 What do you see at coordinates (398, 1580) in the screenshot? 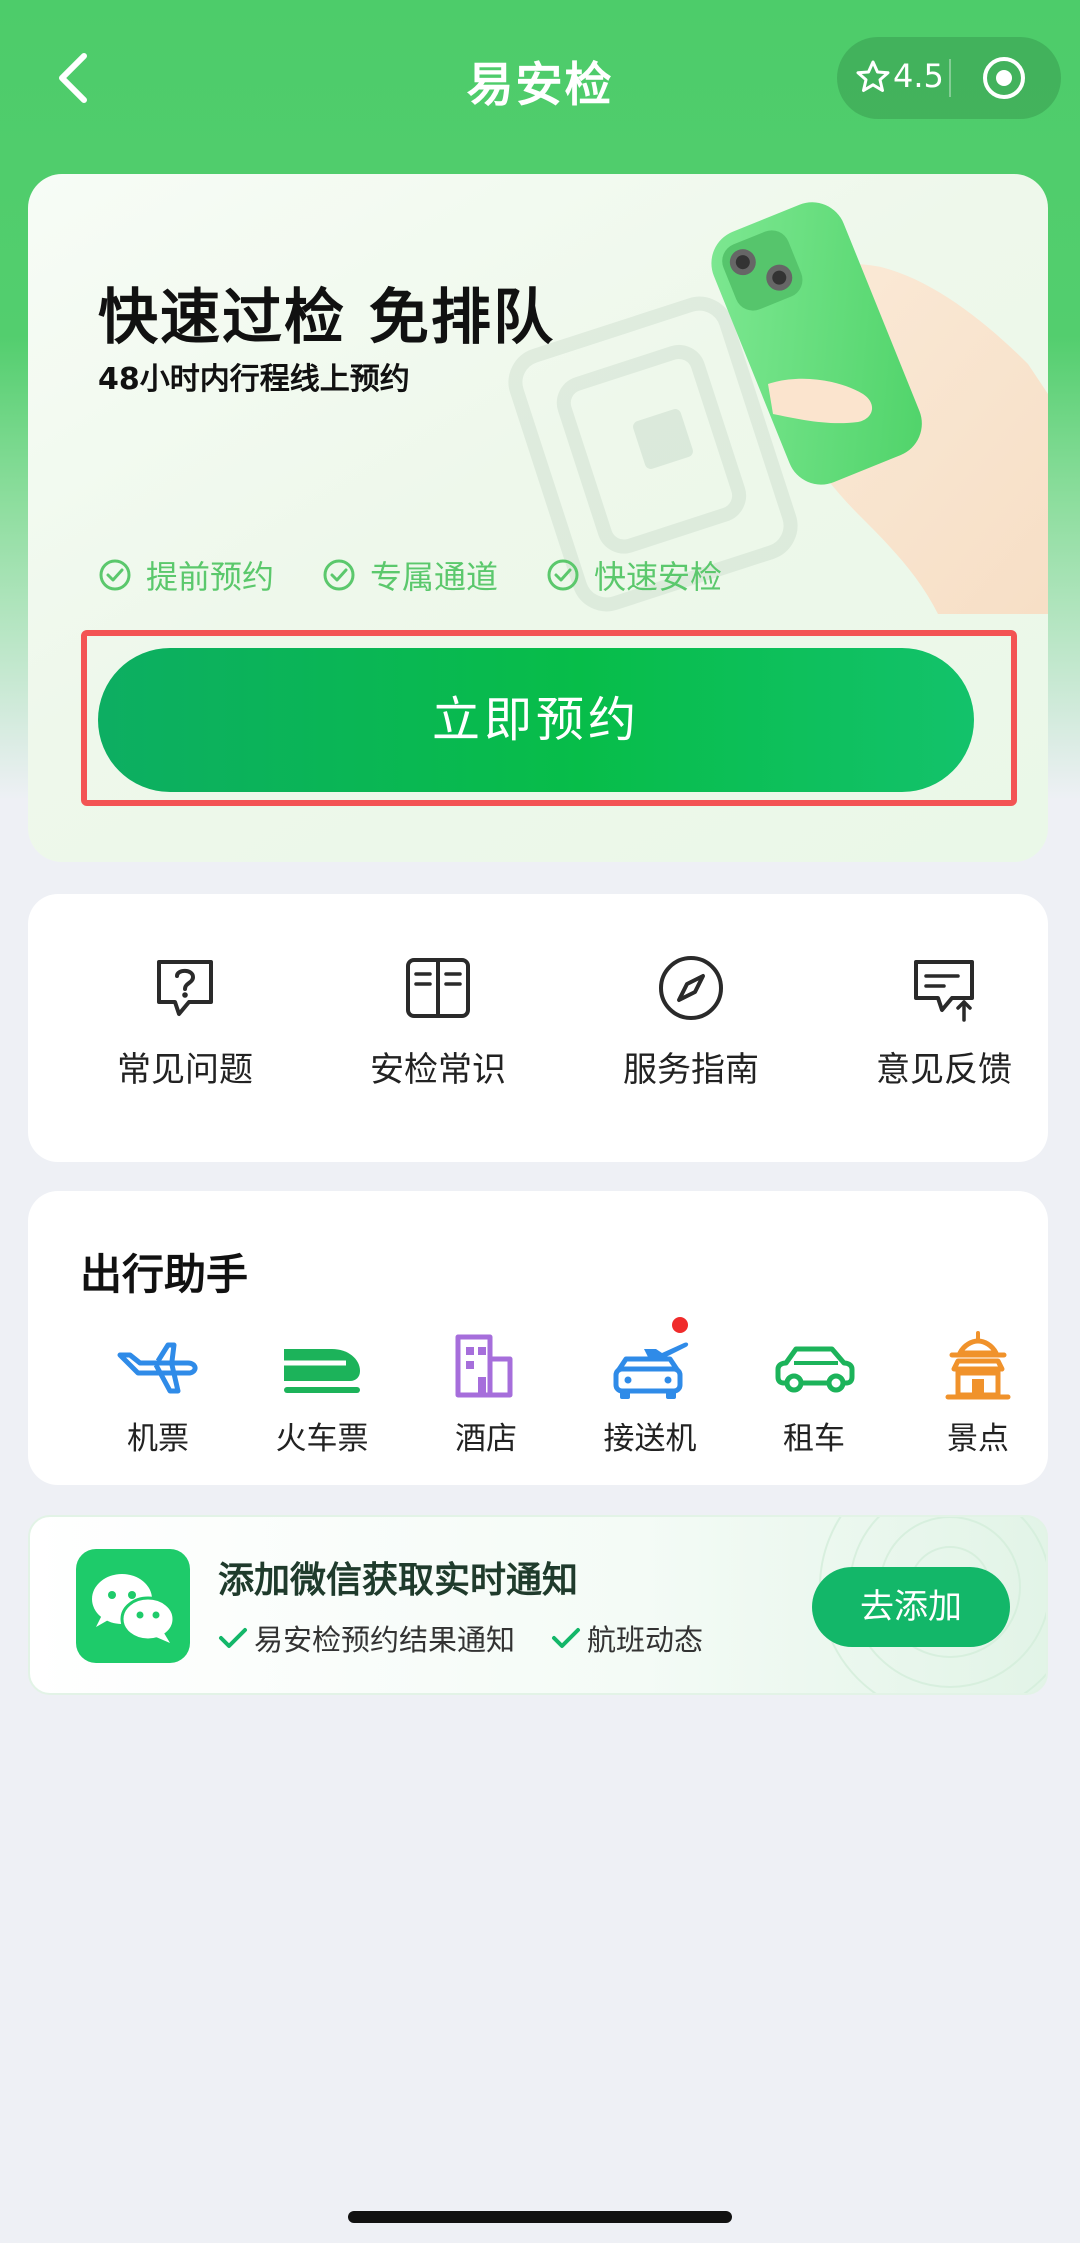
I see `wechat-card-title: 添加微信获取实时通知` at bounding box center [398, 1580].